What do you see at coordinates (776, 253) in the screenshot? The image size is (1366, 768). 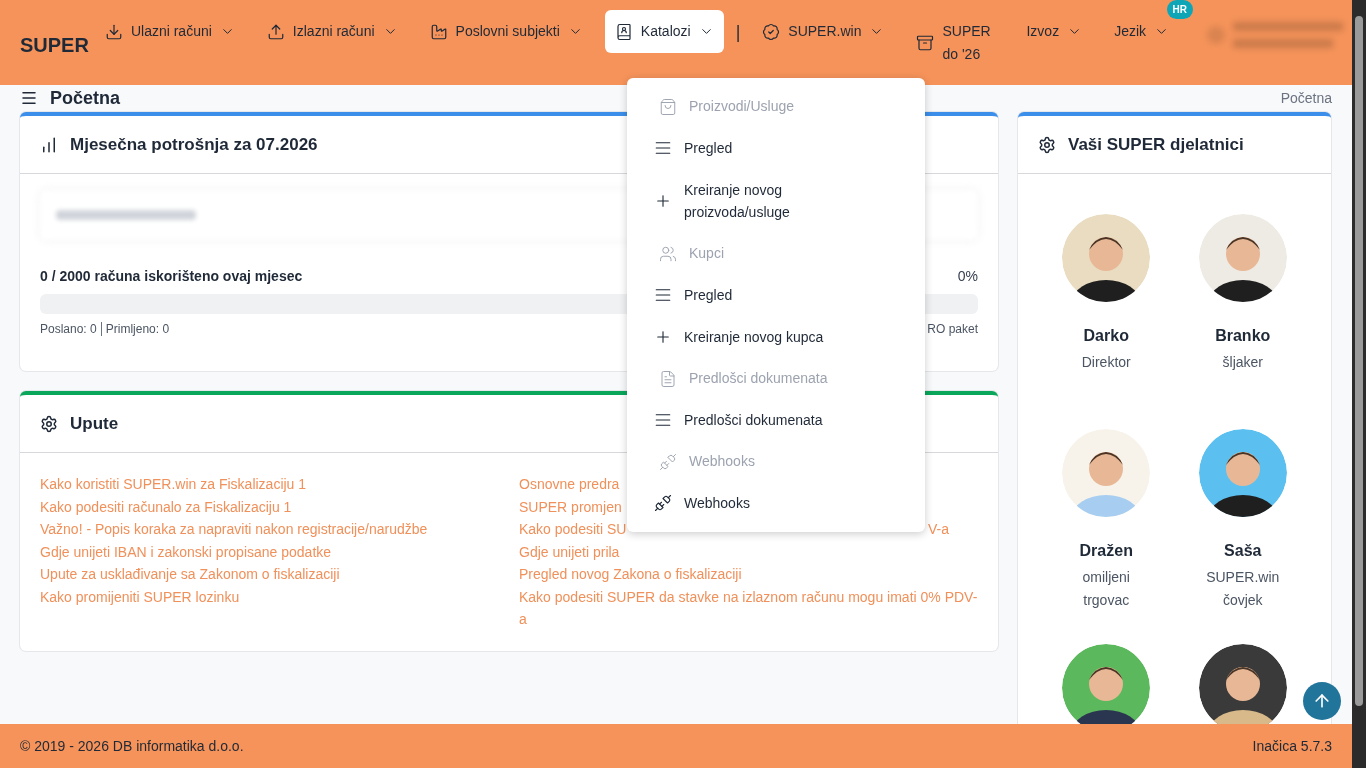 I see `menu-section-header: Kupci` at bounding box center [776, 253].